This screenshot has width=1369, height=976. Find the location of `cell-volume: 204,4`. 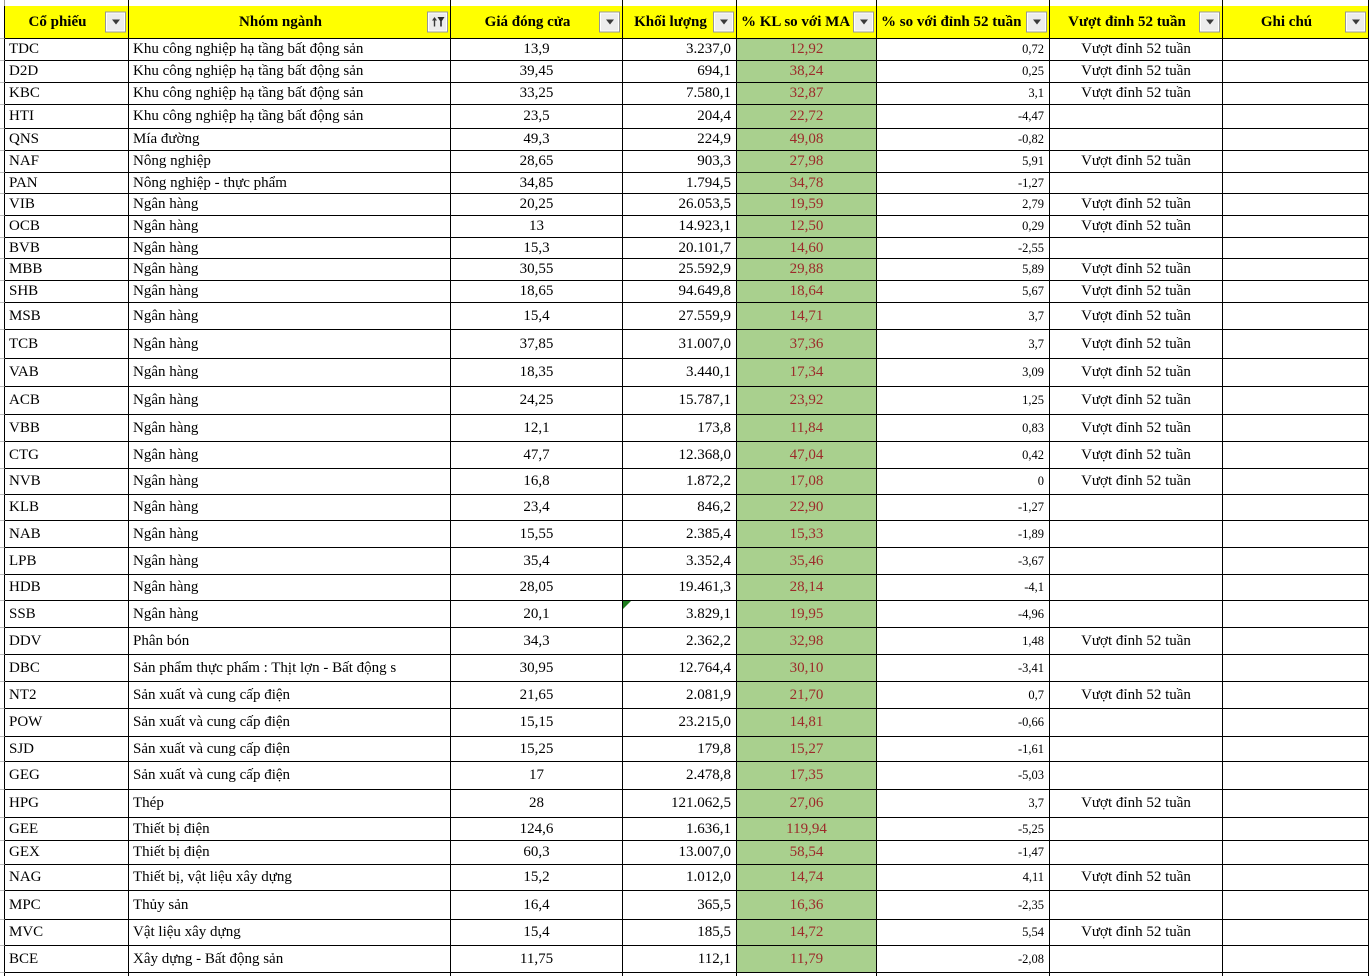

cell-volume: 204,4 is located at coordinates (680, 117).